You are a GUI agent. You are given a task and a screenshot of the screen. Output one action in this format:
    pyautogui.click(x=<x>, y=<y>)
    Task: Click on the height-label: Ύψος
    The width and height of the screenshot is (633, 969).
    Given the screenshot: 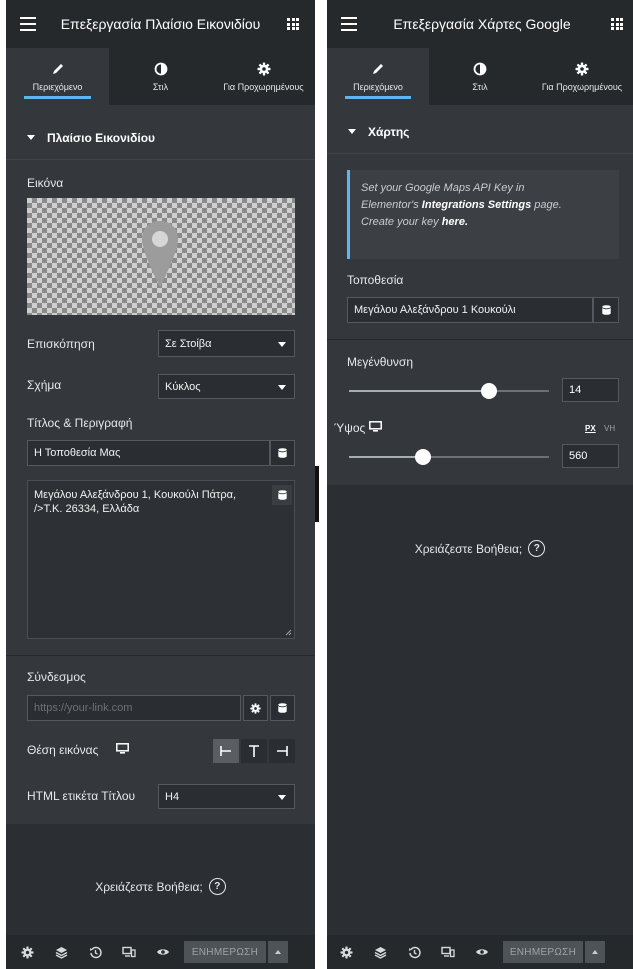 What is the action you would take?
    pyautogui.click(x=350, y=428)
    